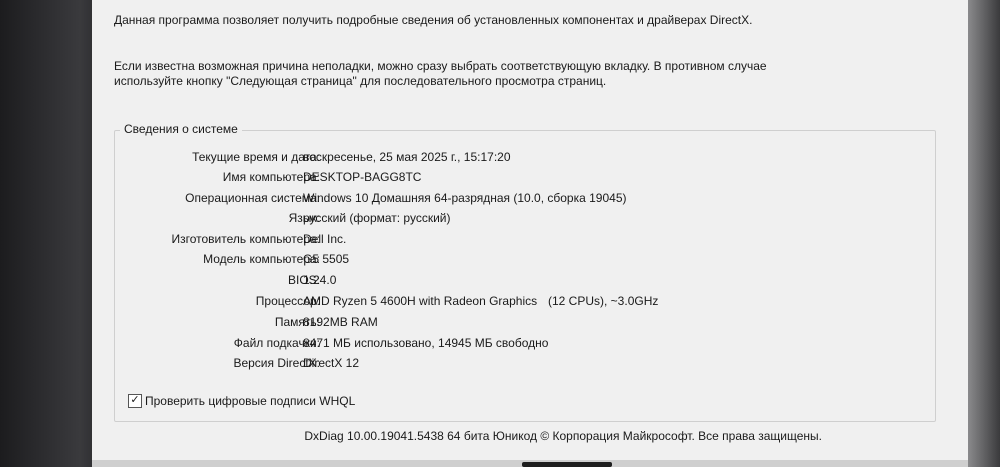 This screenshot has height=467, width=1000. I want to click on bottom-edge, so click(530, 463).